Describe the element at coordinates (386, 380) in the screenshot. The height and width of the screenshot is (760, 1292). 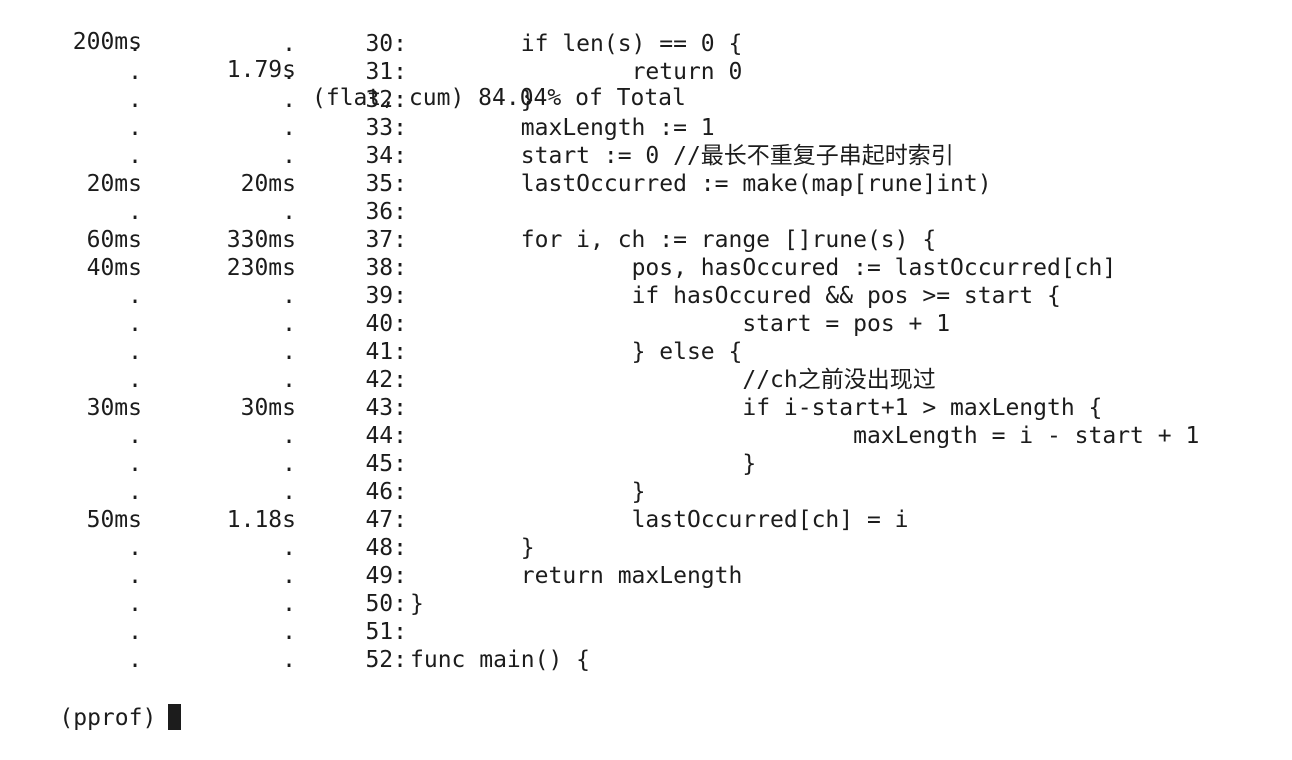
I see `line-number: 42:` at that location.